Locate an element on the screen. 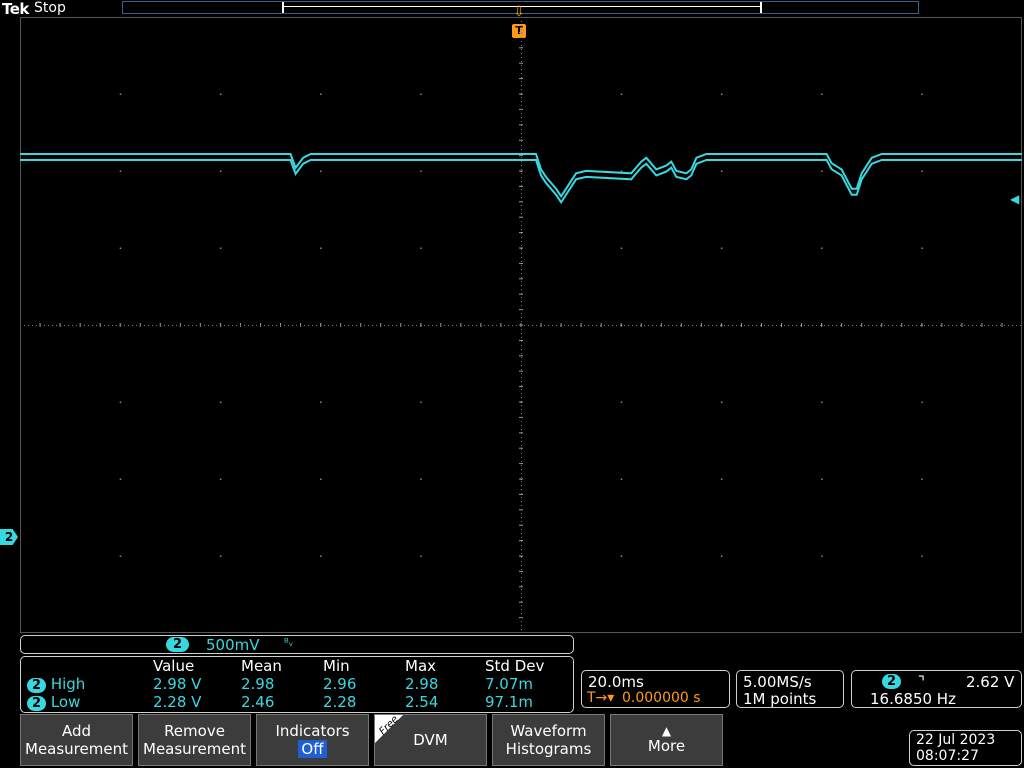 The height and width of the screenshot is (768, 1024). measurement-min: 2.96 is located at coordinates (340, 684).